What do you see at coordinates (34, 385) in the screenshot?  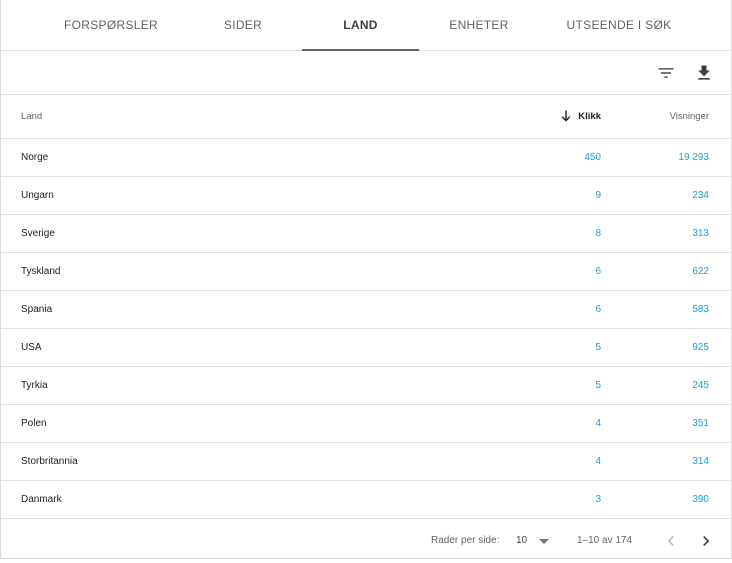 I see `country-cell: Tyrkia` at bounding box center [34, 385].